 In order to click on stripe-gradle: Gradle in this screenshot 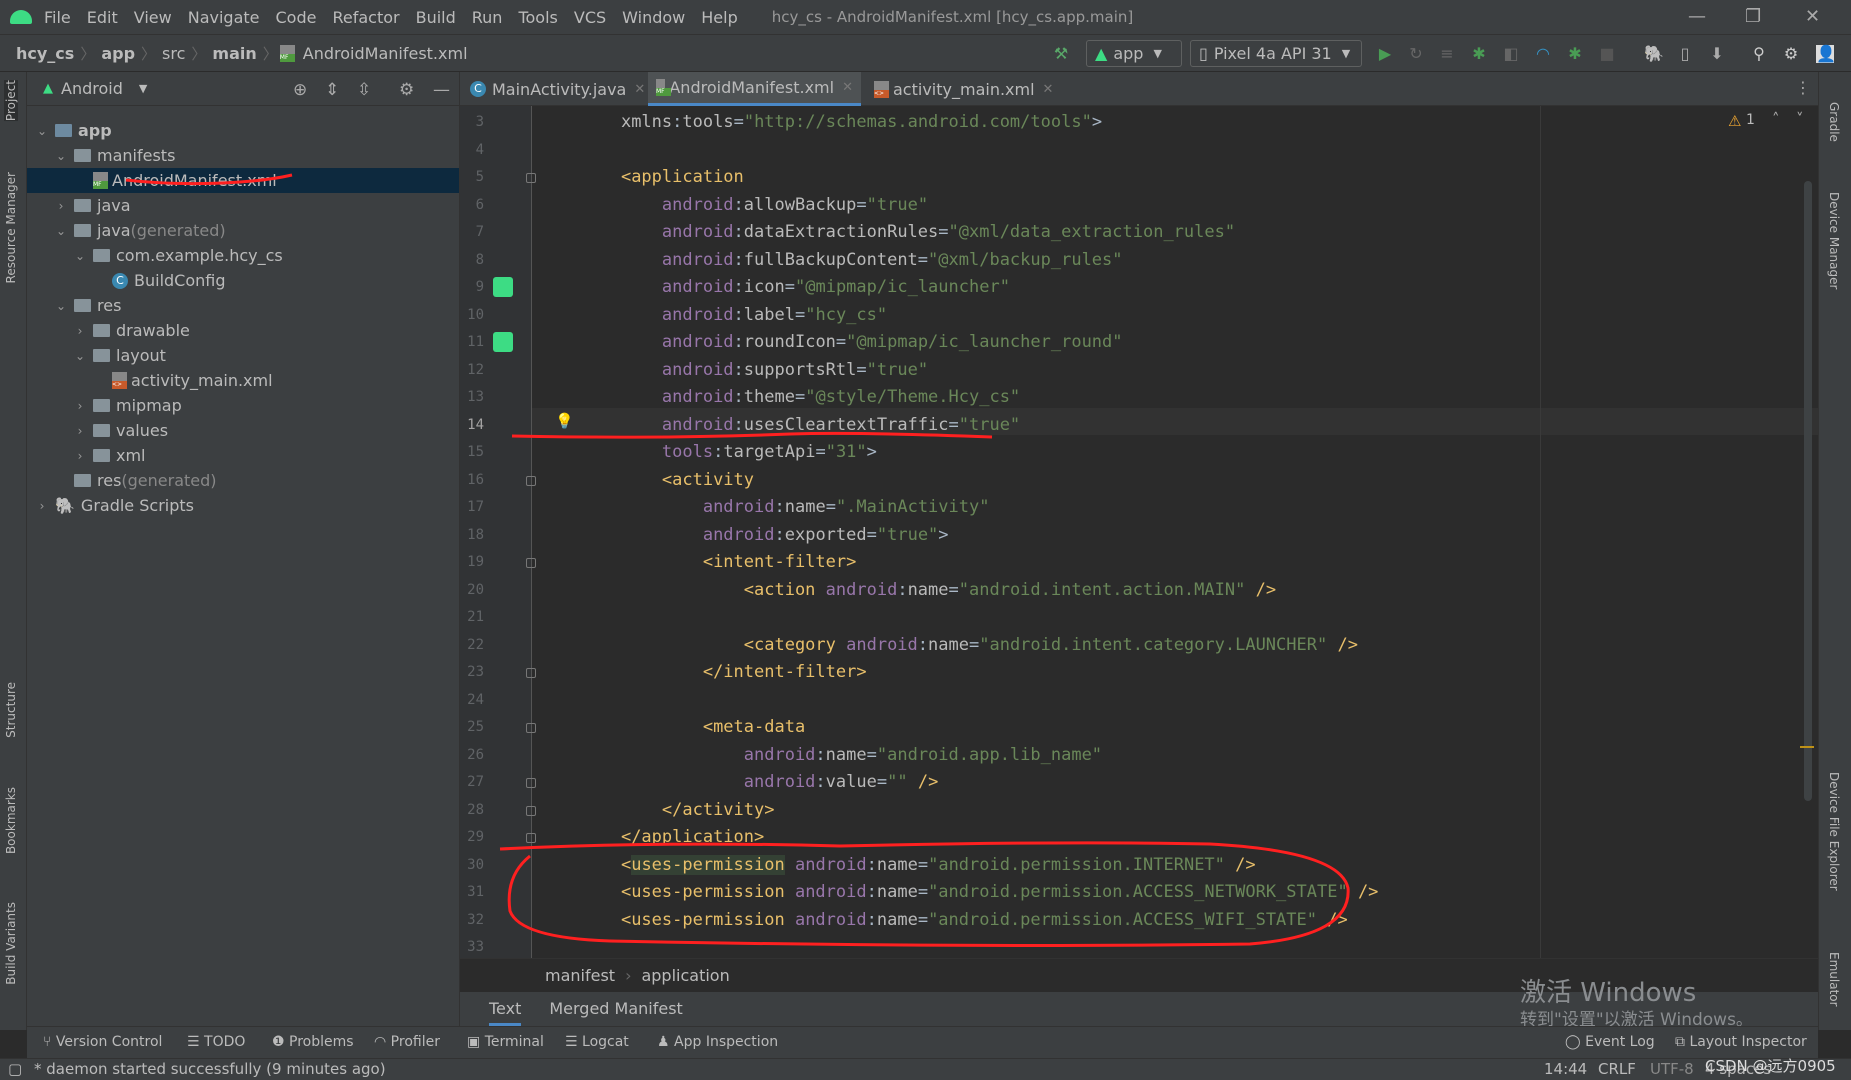, I will do `click(1834, 122)`.